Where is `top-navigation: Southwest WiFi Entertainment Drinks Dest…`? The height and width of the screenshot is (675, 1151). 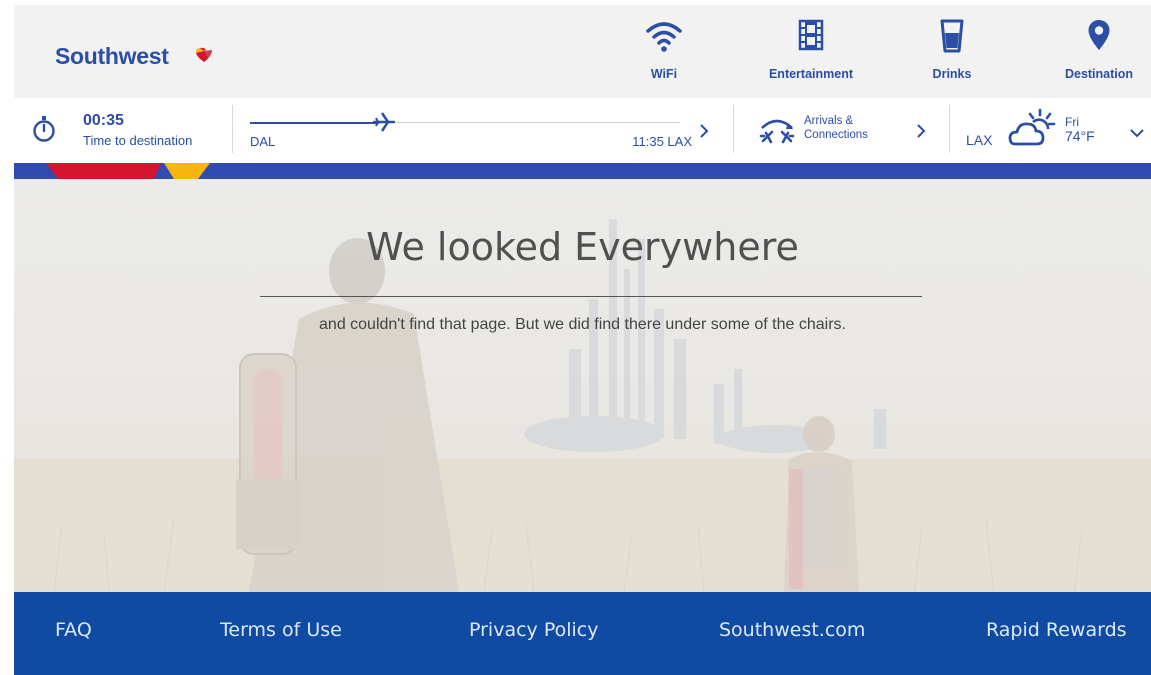
top-navigation: Southwest WiFi Entertainment Drinks Dest… is located at coordinates (582, 51).